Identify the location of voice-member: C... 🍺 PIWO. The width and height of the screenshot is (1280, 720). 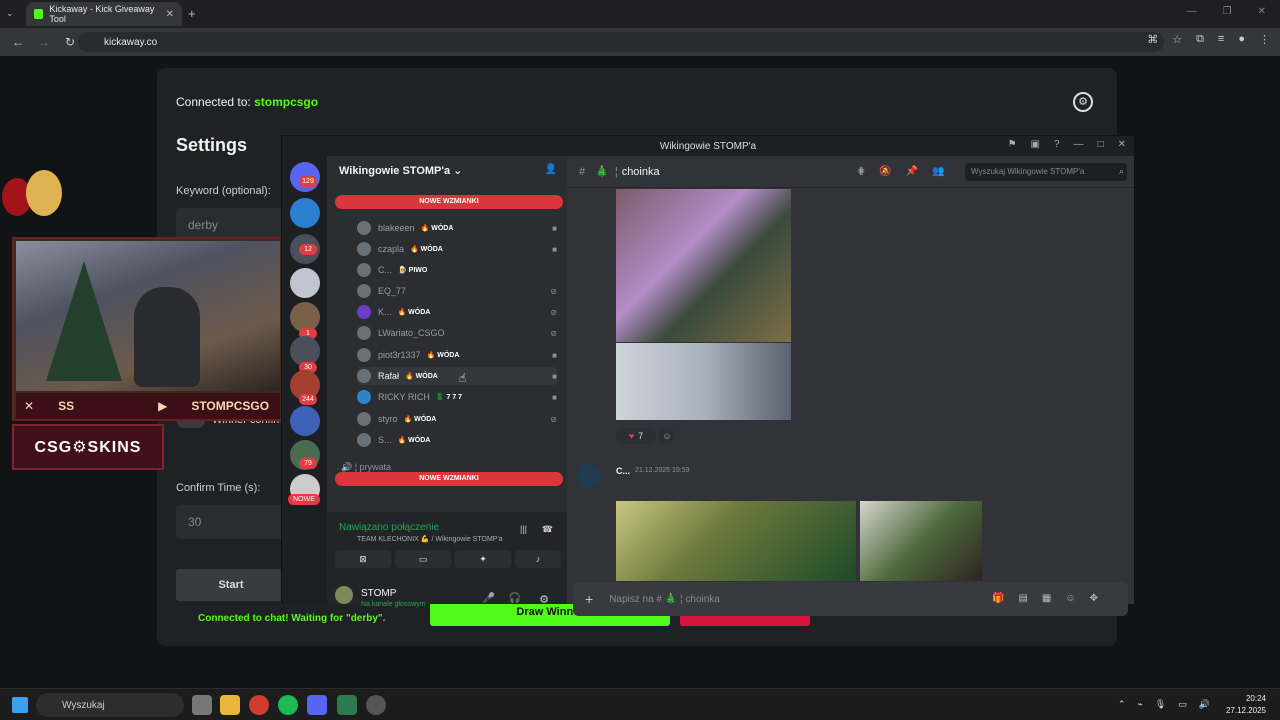
(457, 270).